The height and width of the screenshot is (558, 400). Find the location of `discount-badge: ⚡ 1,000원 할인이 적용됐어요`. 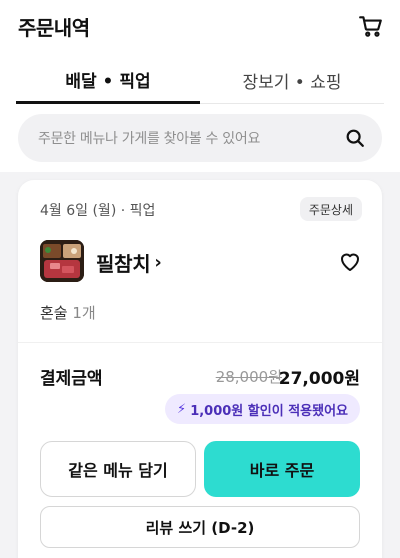

discount-badge: ⚡ 1,000원 할인이 적용됐어요 is located at coordinates (262, 409).